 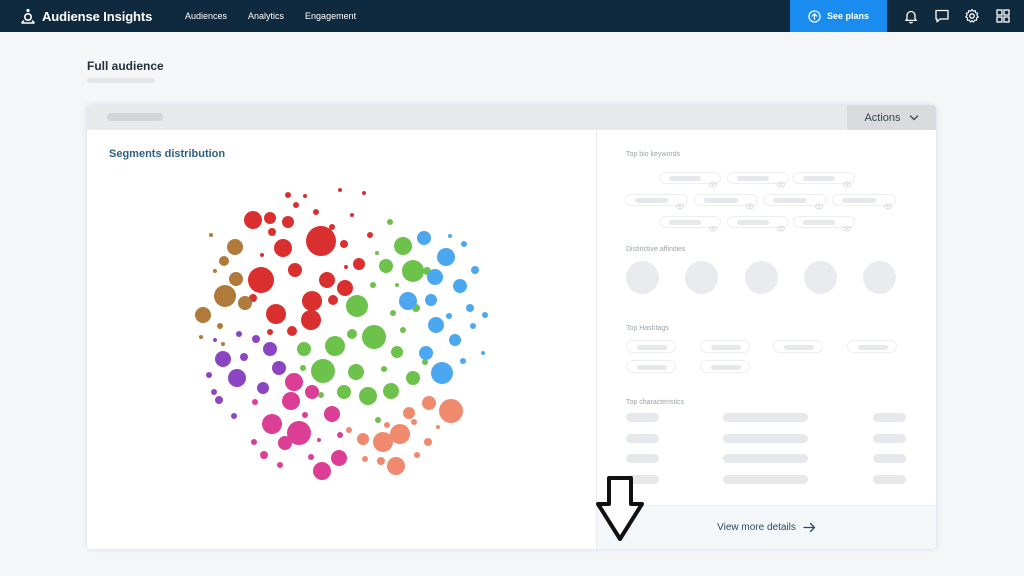 I want to click on nav-engagement: Engagement, so click(x=330, y=16).